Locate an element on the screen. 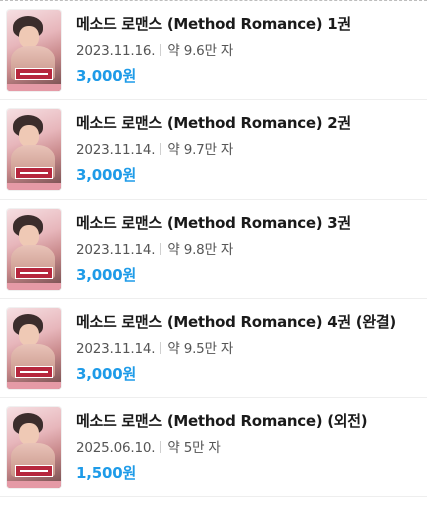 This screenshot has width=427, height=505. book-meta: 2023.11.14. 약 9.5만 자 is located at coordinates (248, 349).